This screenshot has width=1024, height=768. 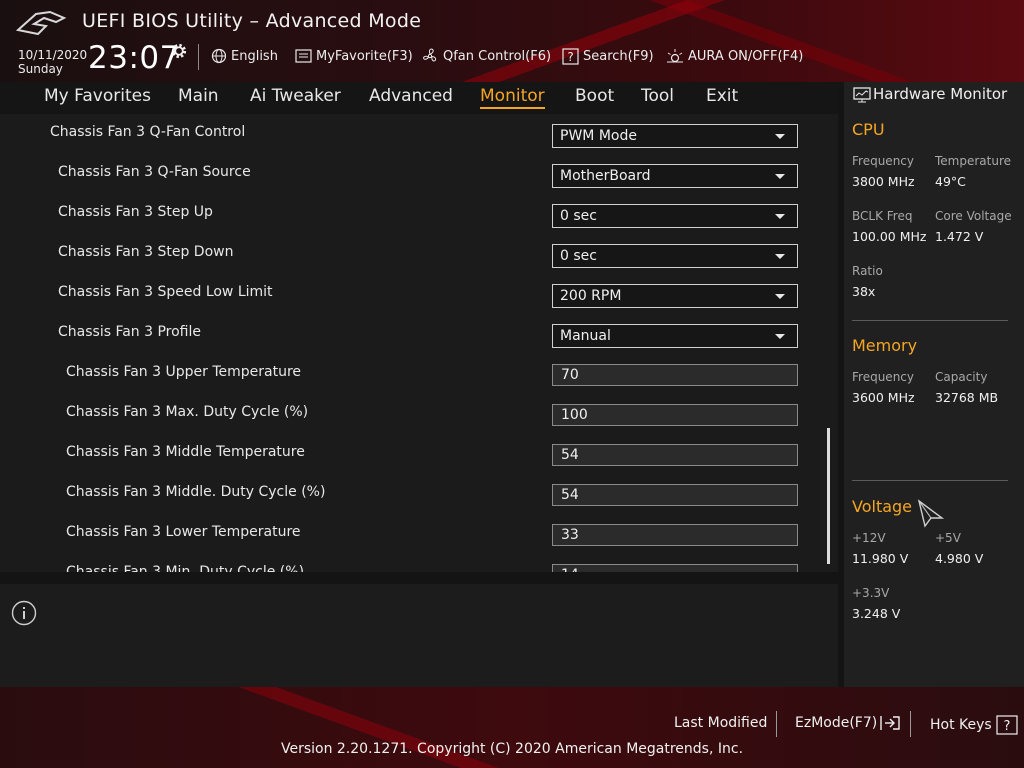 What do you see at coordinates (675, 415) in the screenshot?
I see `max-duty-cycle-input: 100` at bounding box center [675, 415].